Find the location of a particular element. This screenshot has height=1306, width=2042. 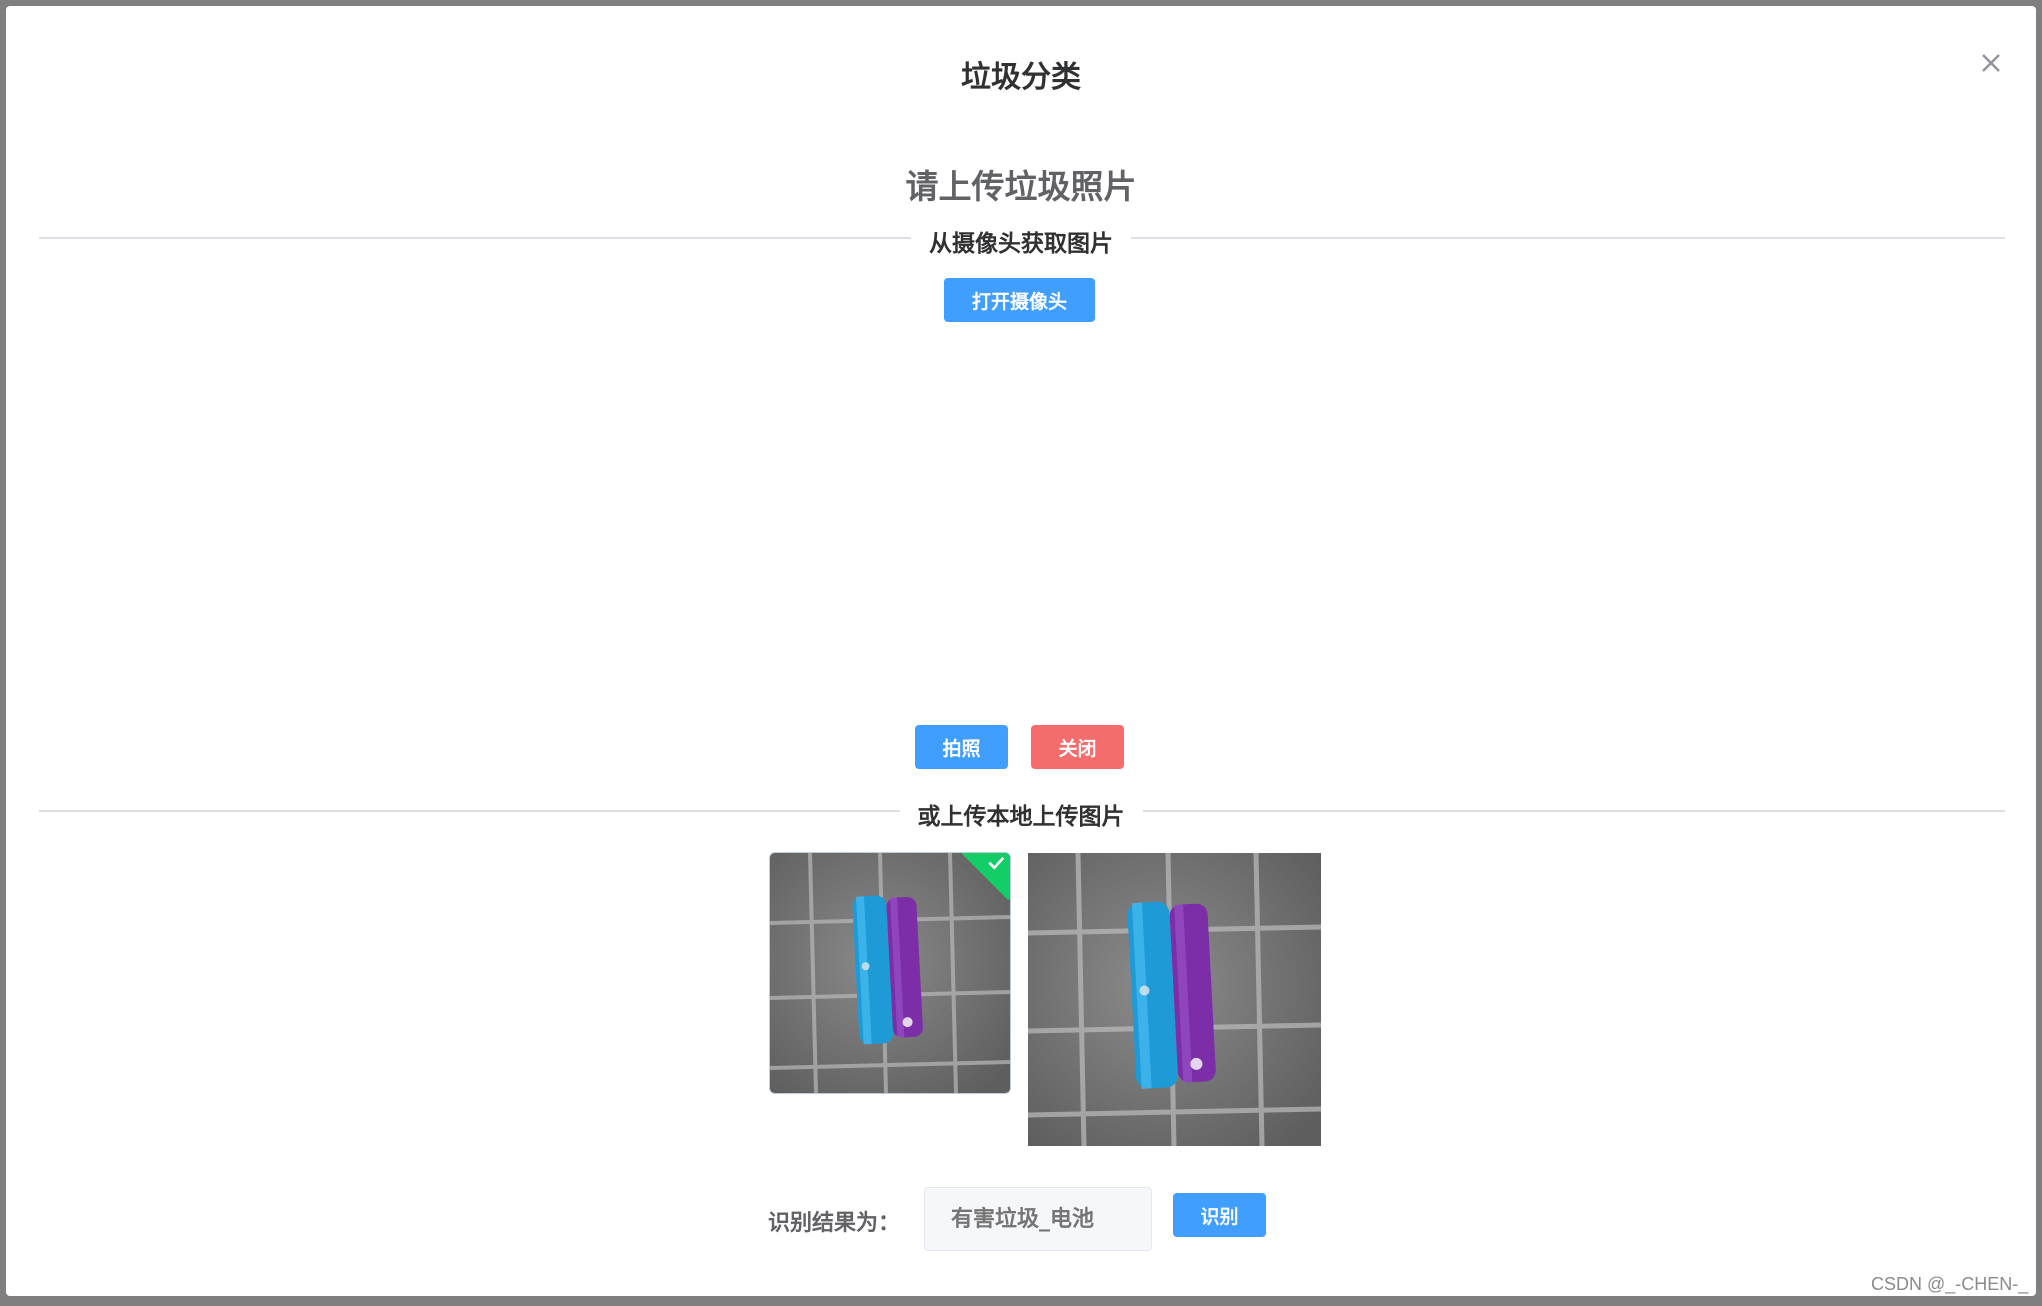

uploaded-image-thumbnail is located at coordinates (890, 973).